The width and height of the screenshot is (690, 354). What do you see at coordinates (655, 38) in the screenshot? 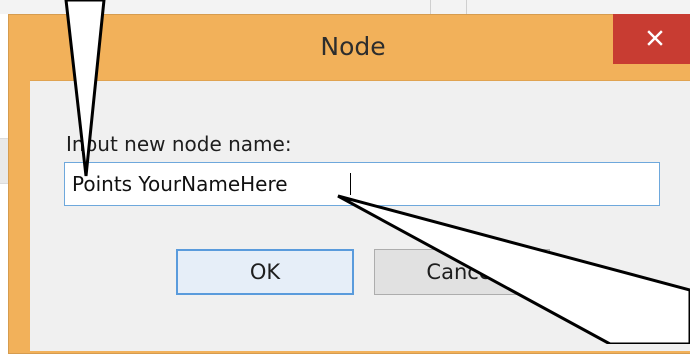
I see `close-icon` at bounding box center [655, 38].